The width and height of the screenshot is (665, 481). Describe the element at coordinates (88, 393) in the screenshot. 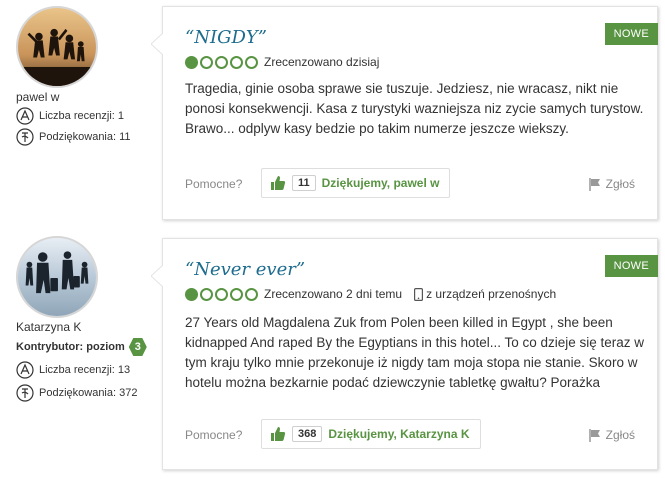

I see `thanks-count-label: Podziękowania: 372` at that location.